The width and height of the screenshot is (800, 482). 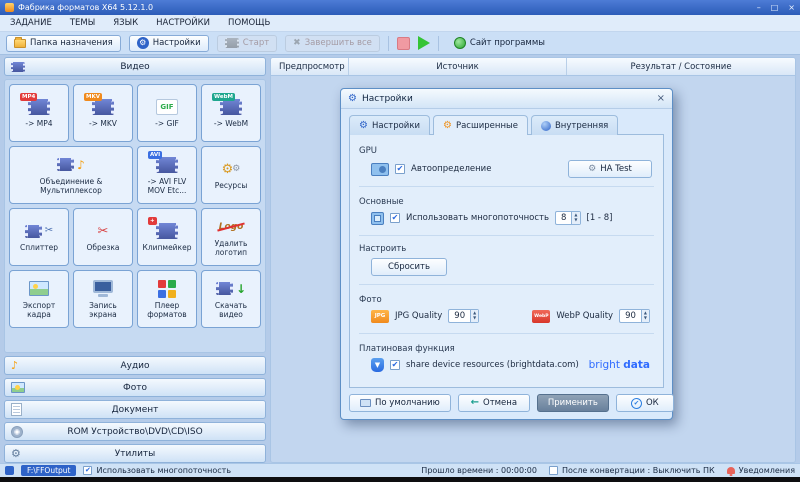 What do you see at coordinates (479, 470) in the screenshot?
I see `elapsed-time: Прошло времени : 00:00:00` at bounding box center [479, 470].